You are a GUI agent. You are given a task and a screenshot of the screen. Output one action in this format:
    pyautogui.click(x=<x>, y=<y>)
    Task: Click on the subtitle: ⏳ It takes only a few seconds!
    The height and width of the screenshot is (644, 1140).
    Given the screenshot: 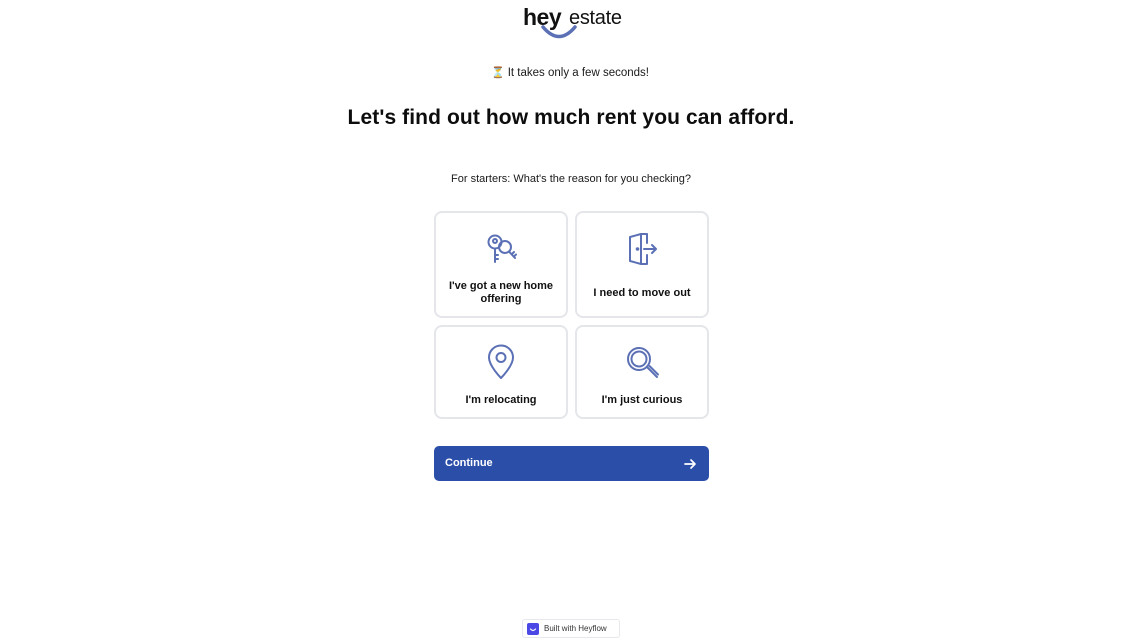 What is the action you would take?
    pyautogui.click(x=570, y=72)
    